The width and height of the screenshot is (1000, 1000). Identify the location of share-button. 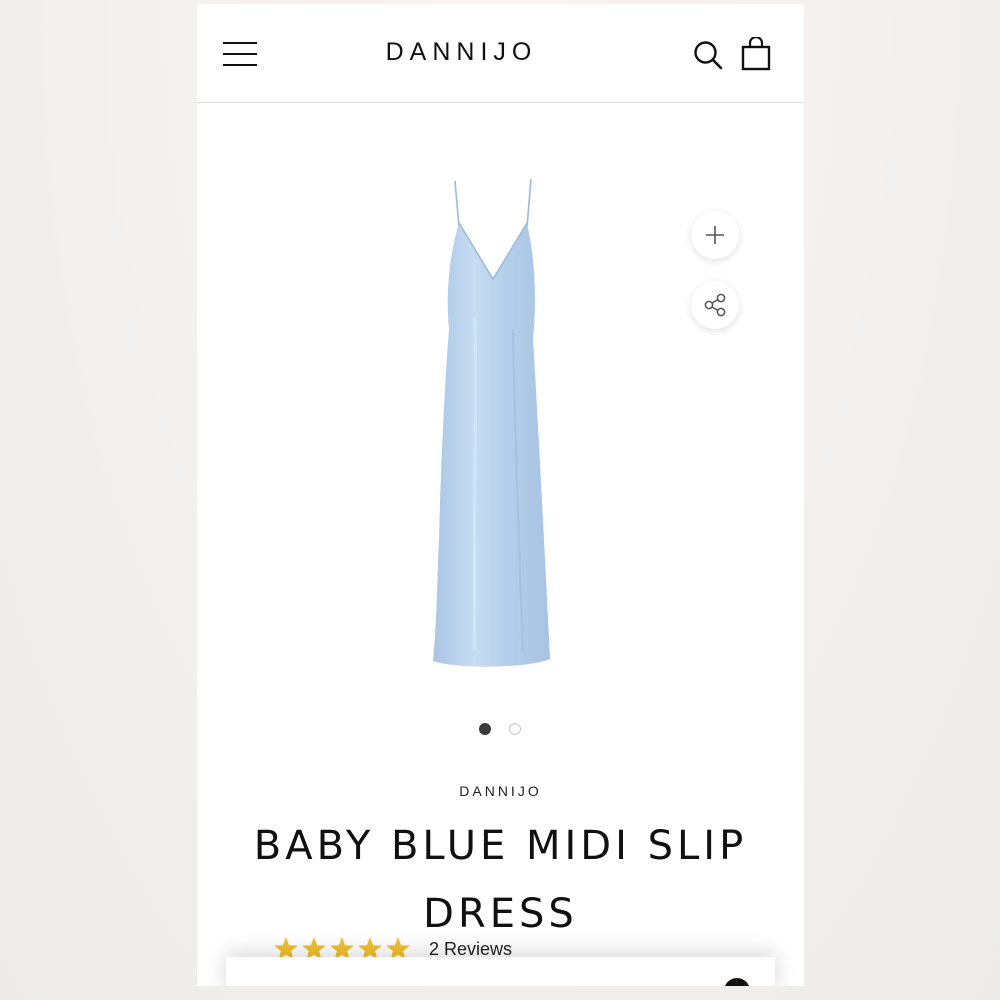
(715, 305).